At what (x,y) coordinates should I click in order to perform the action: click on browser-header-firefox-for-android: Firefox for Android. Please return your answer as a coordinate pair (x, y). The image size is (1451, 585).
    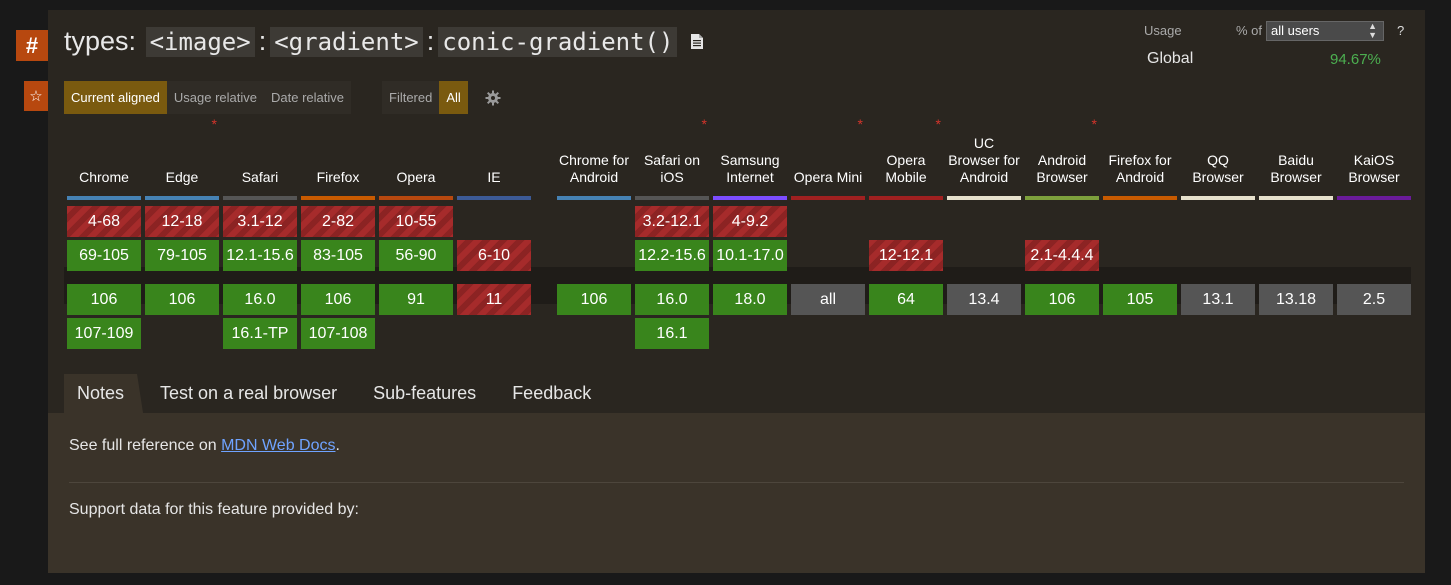
    Looking at the image, I should click on (1140, 151).